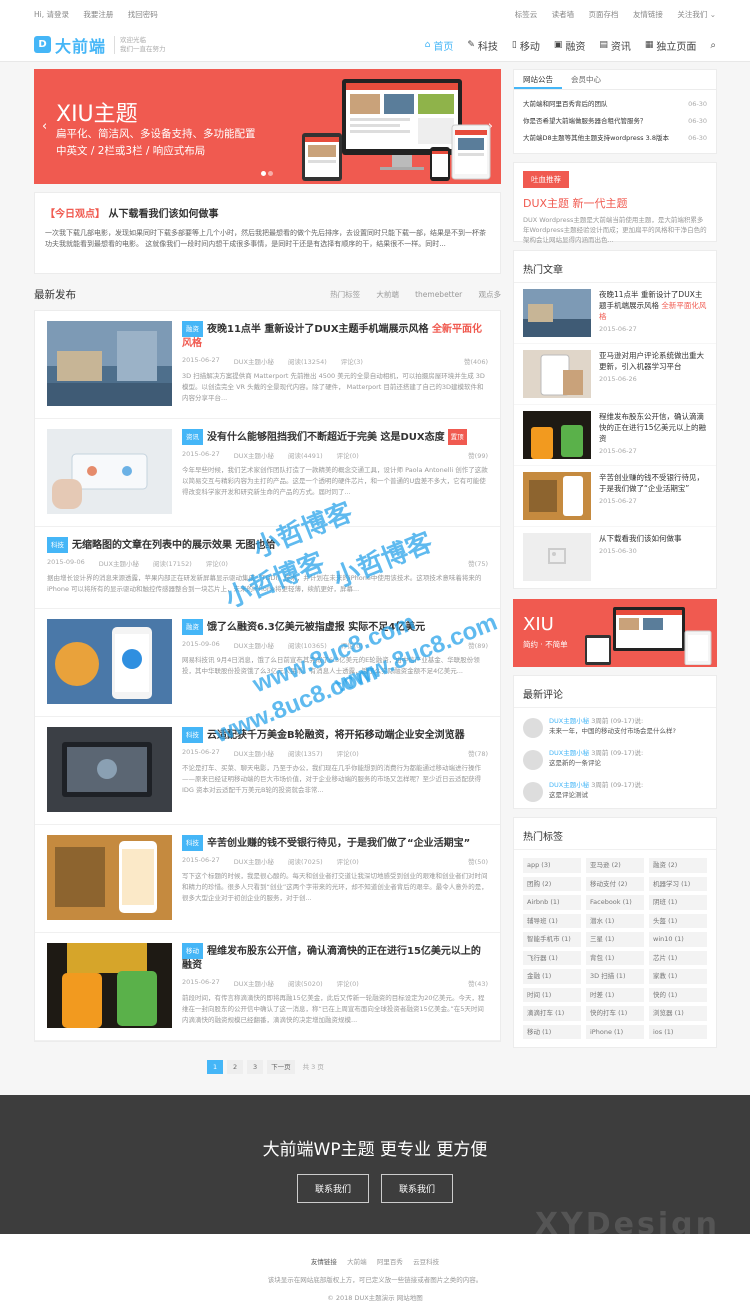 This screenshot has width=750, height=1309. Describe the element at coordinates (51, 14) in the screenshot. I see `login-link: Hi, 请登录` at that location.